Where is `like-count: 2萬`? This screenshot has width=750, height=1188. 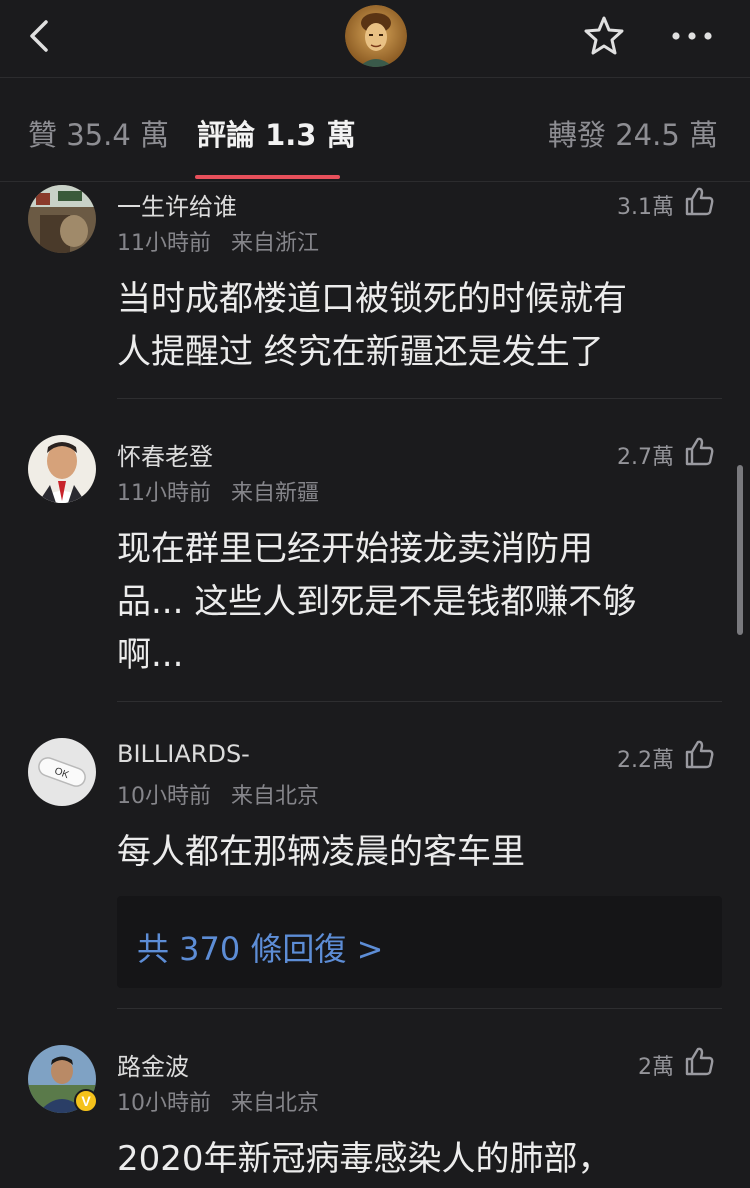
like-count: 2萬 is located at coordinates (656, 1067).